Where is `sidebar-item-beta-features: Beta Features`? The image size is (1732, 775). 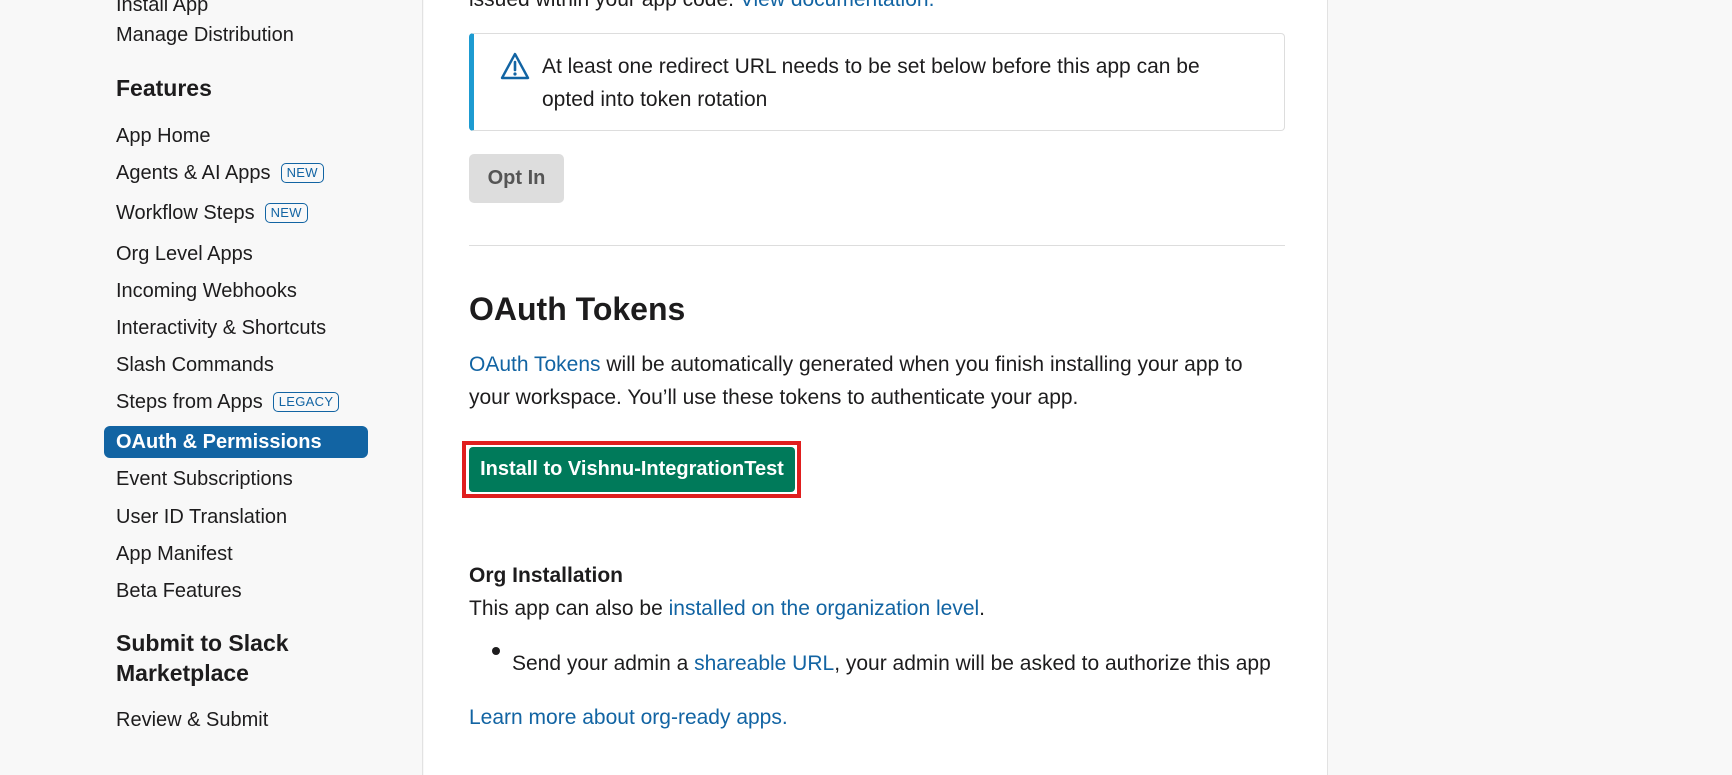
sidebar-item-beta-features: Beta Features is located at coordinates (179, 591).